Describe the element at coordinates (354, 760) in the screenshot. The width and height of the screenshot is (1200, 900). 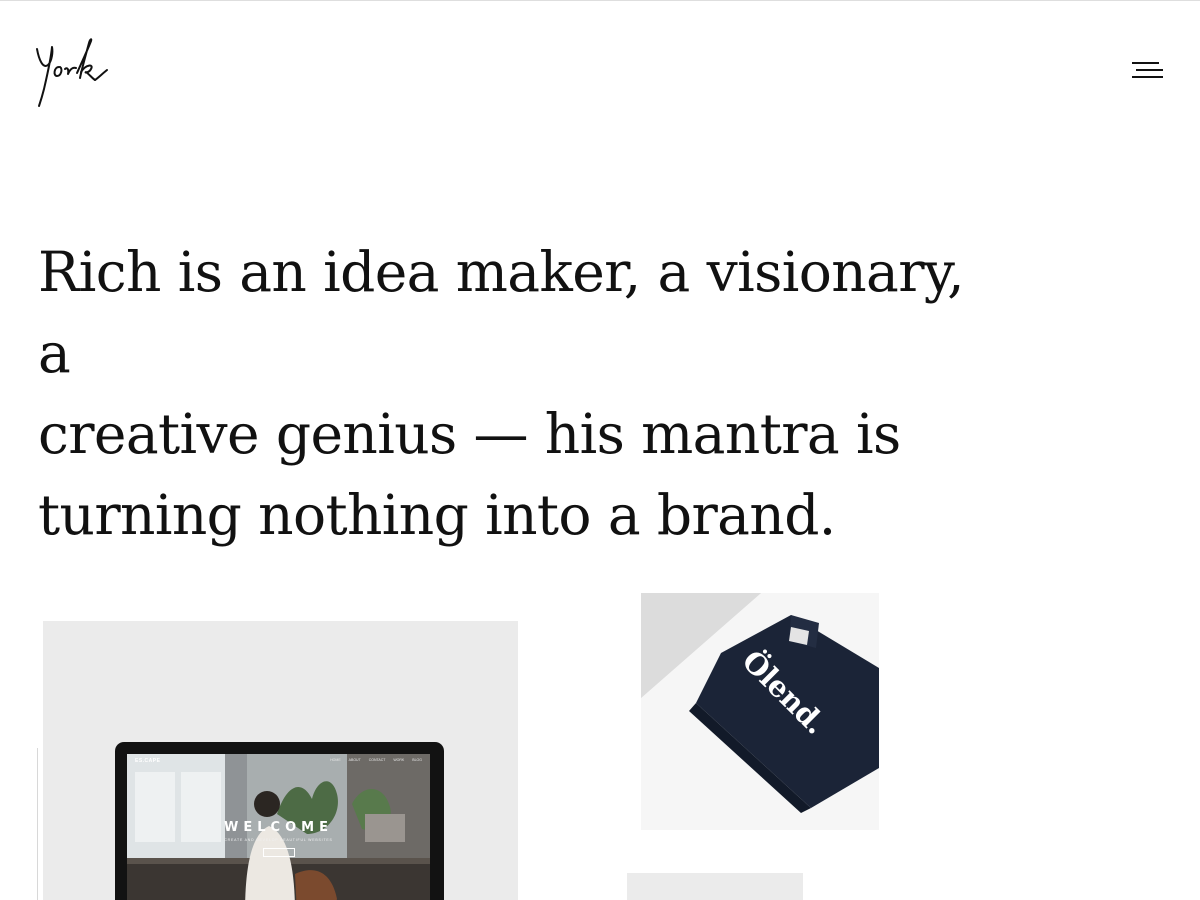
I see `screen-nav-item: ABOUT` at that location.